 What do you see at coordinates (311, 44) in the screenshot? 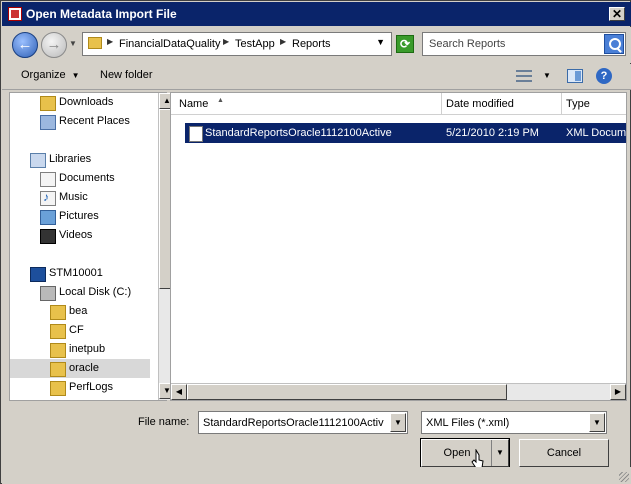
I see `breadcrumb-item: Reports` at bounding box center [311, 44].